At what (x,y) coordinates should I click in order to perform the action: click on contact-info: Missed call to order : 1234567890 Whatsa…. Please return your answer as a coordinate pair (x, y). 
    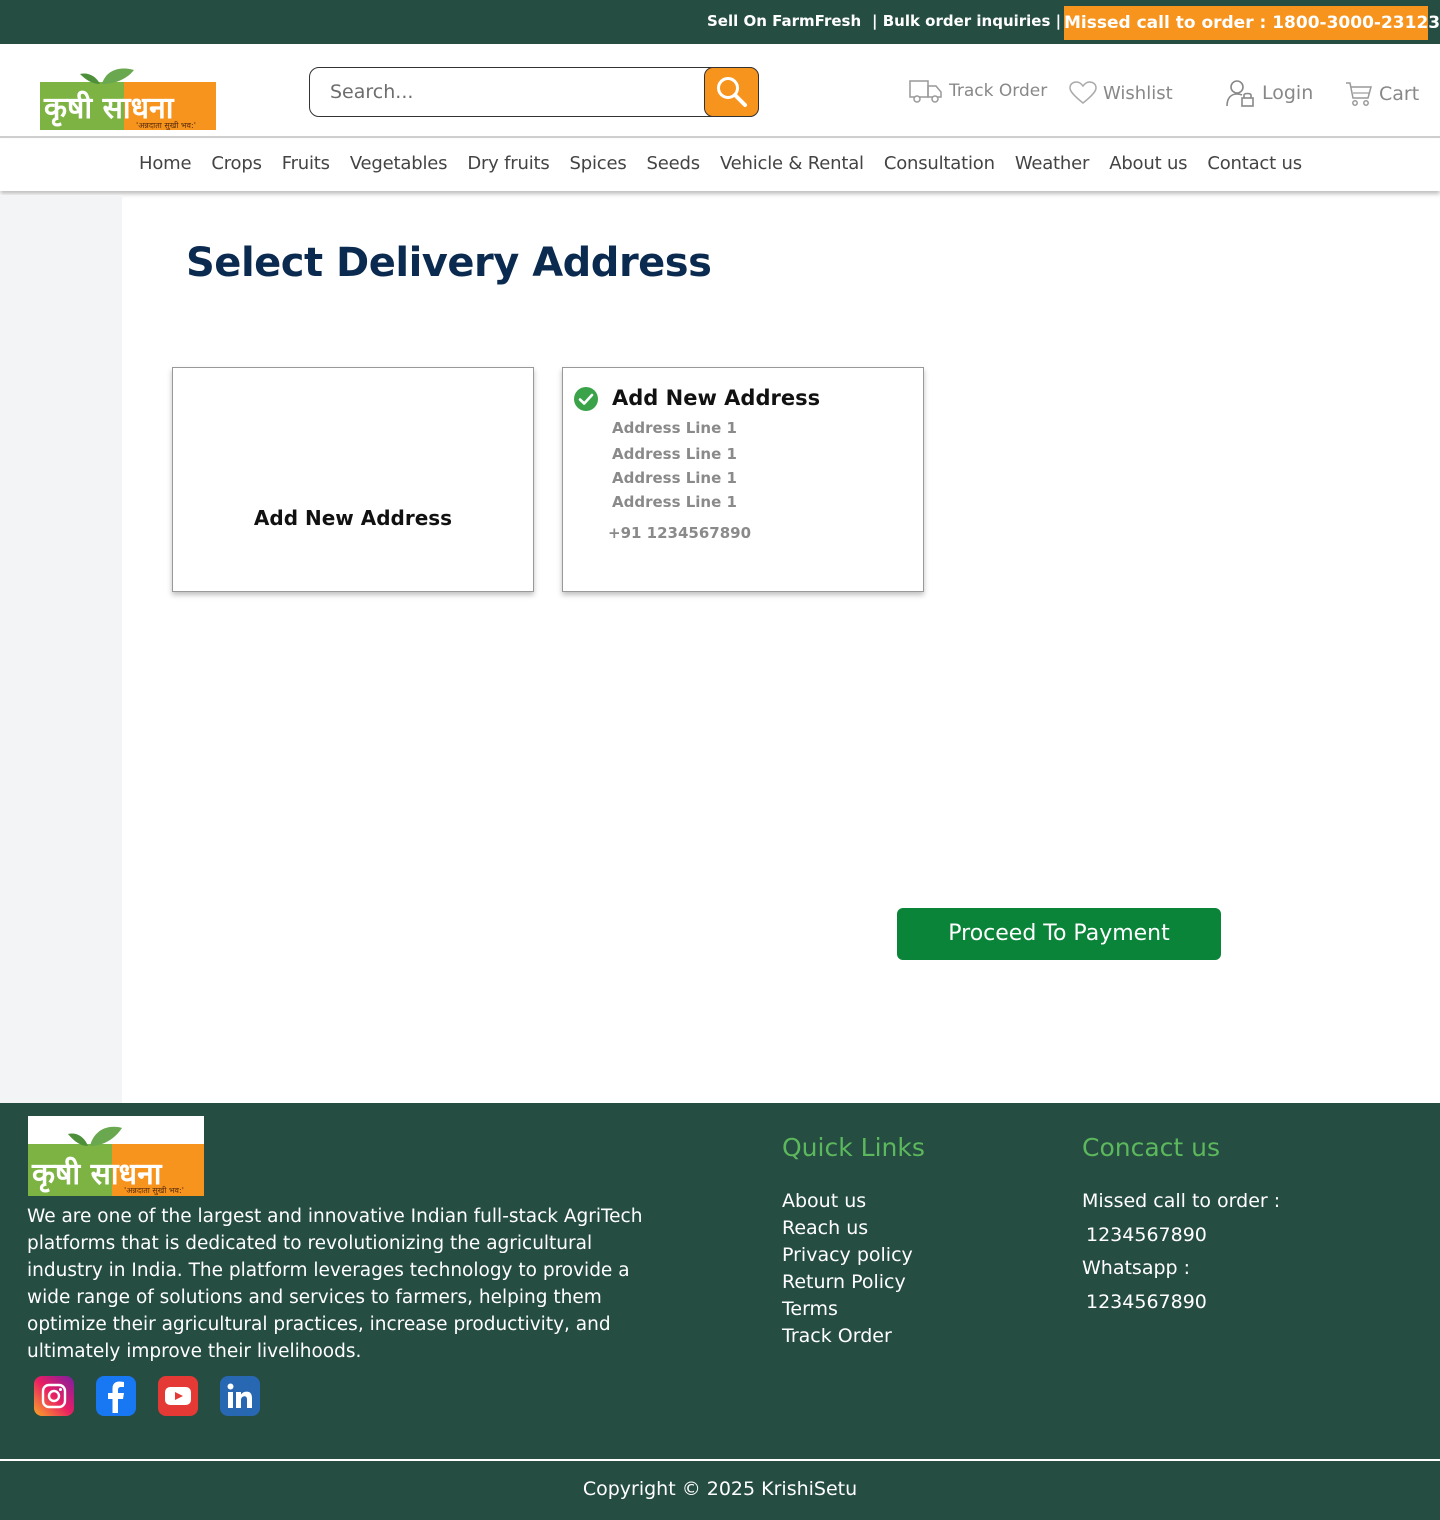
    Looking at the image, I should click on (1181, 1255).